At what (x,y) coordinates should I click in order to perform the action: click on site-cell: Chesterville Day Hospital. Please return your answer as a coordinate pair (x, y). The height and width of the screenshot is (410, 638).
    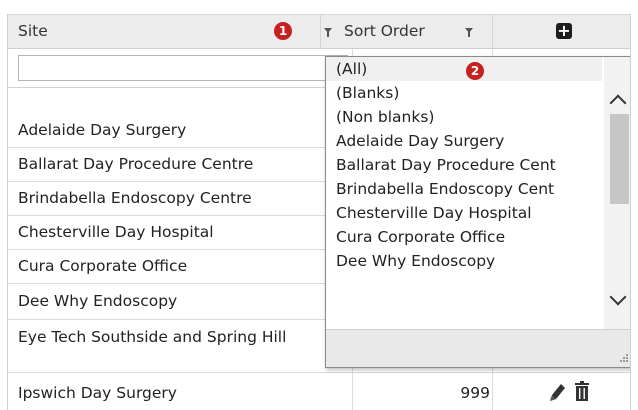
    Looking at the image, I should click on (116, 232).